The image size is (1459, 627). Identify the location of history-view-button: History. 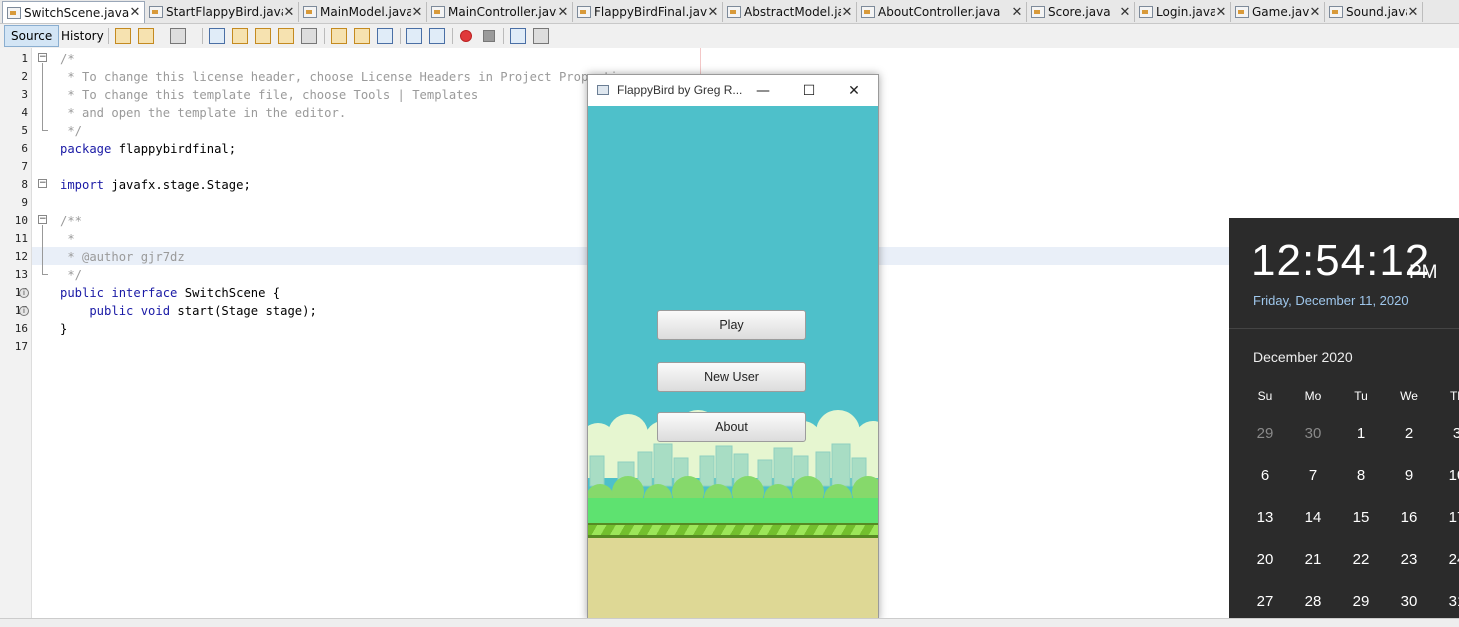
(82, 36).